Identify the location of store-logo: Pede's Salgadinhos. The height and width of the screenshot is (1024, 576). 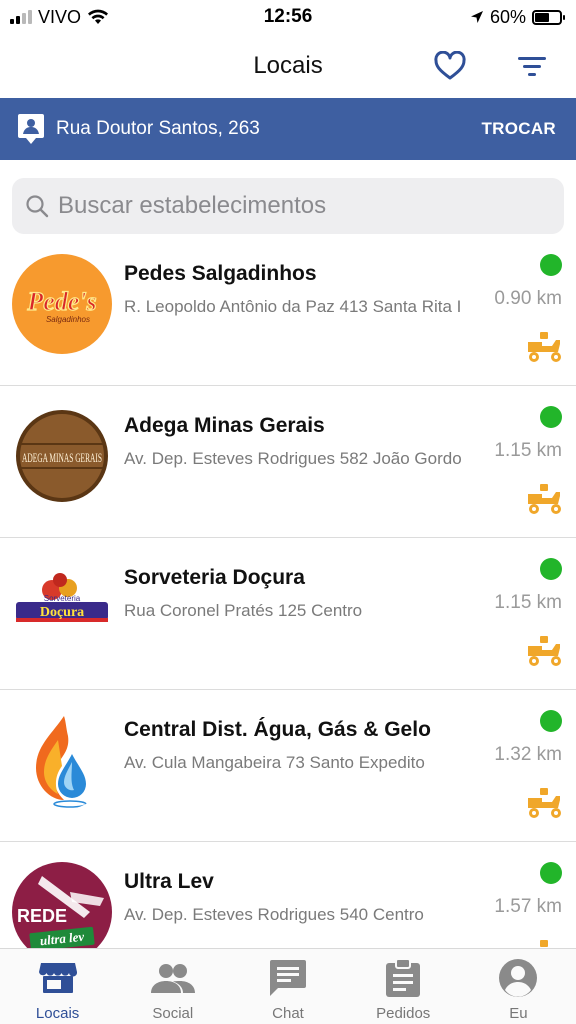
(62, 304).